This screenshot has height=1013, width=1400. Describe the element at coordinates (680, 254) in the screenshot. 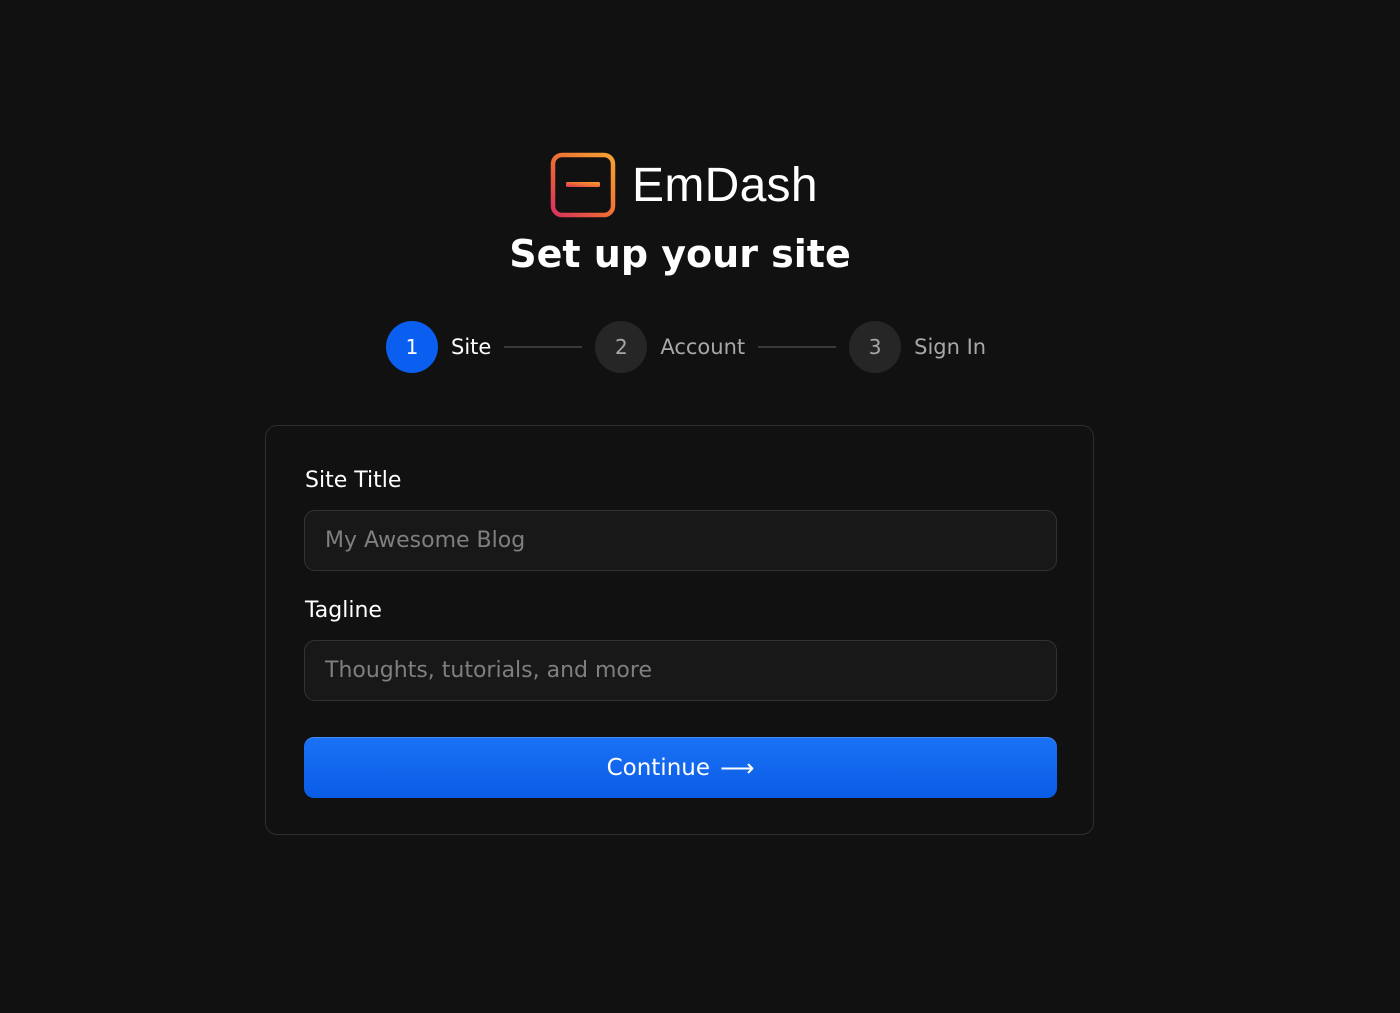

I see `page-title: Set up your site` at that location.